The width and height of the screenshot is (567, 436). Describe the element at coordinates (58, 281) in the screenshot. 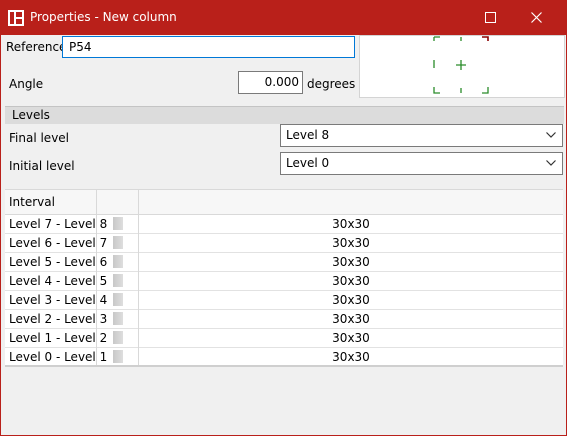

I see `interval-cell: Level 4 - Level 5` at that location.